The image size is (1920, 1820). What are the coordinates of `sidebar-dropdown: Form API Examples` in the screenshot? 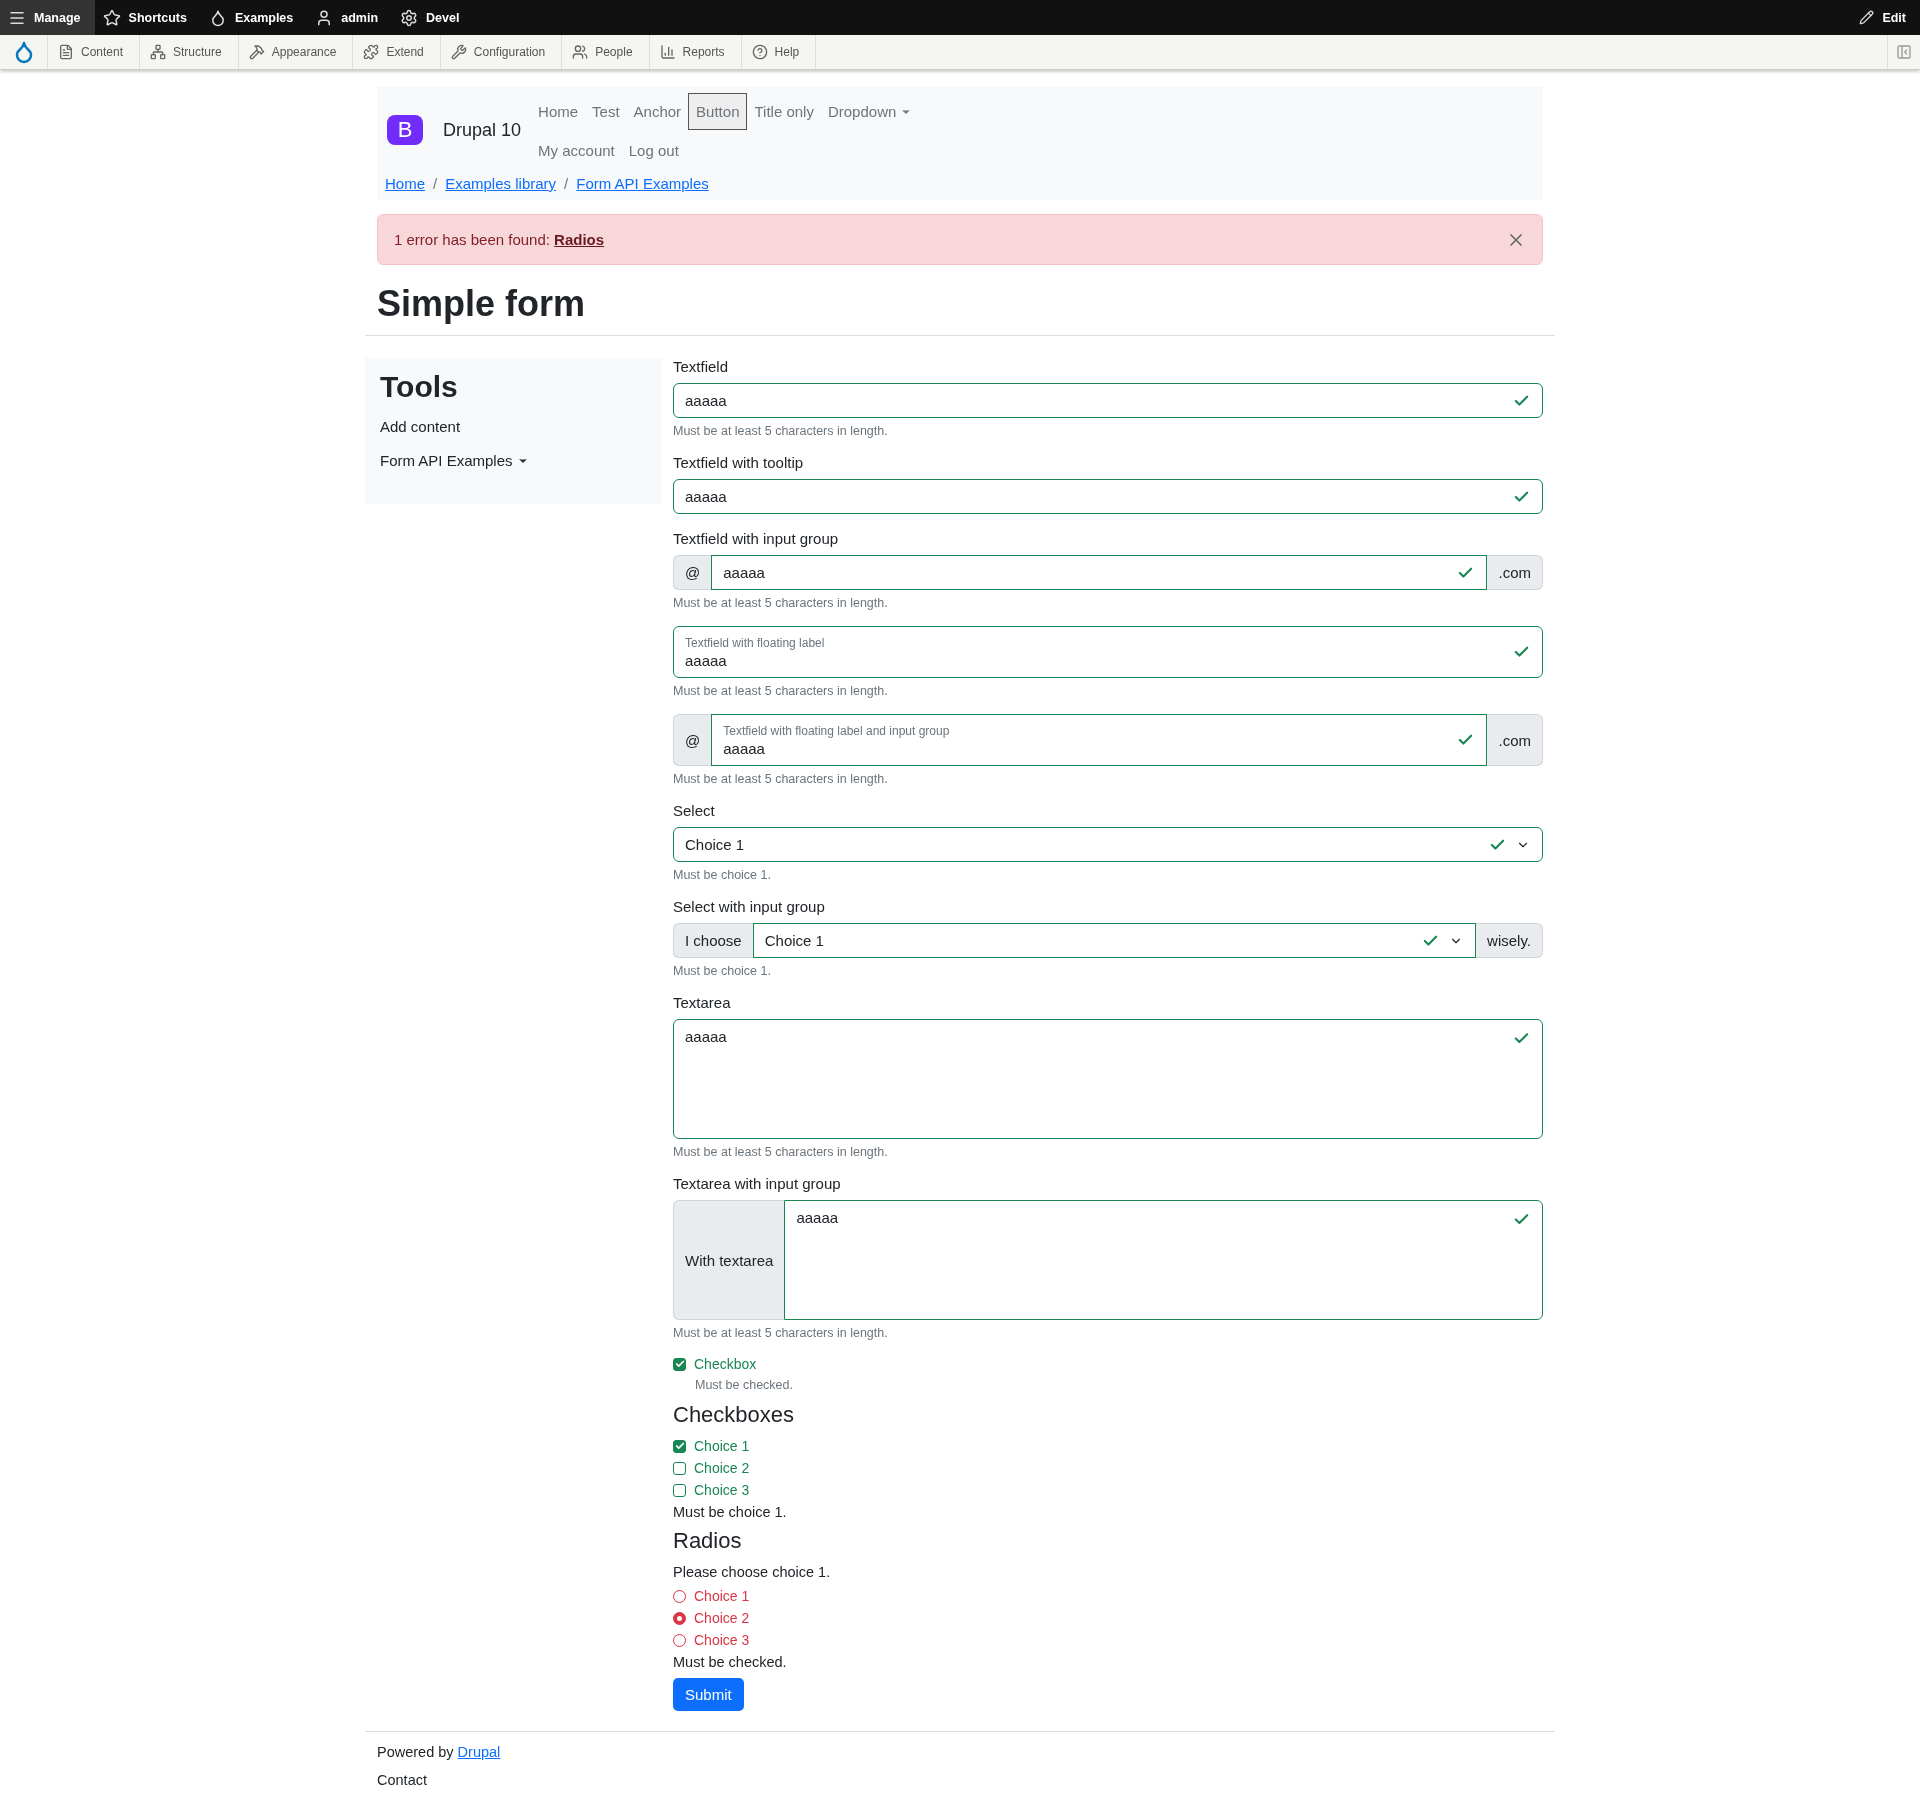 It's located at (513, 460).